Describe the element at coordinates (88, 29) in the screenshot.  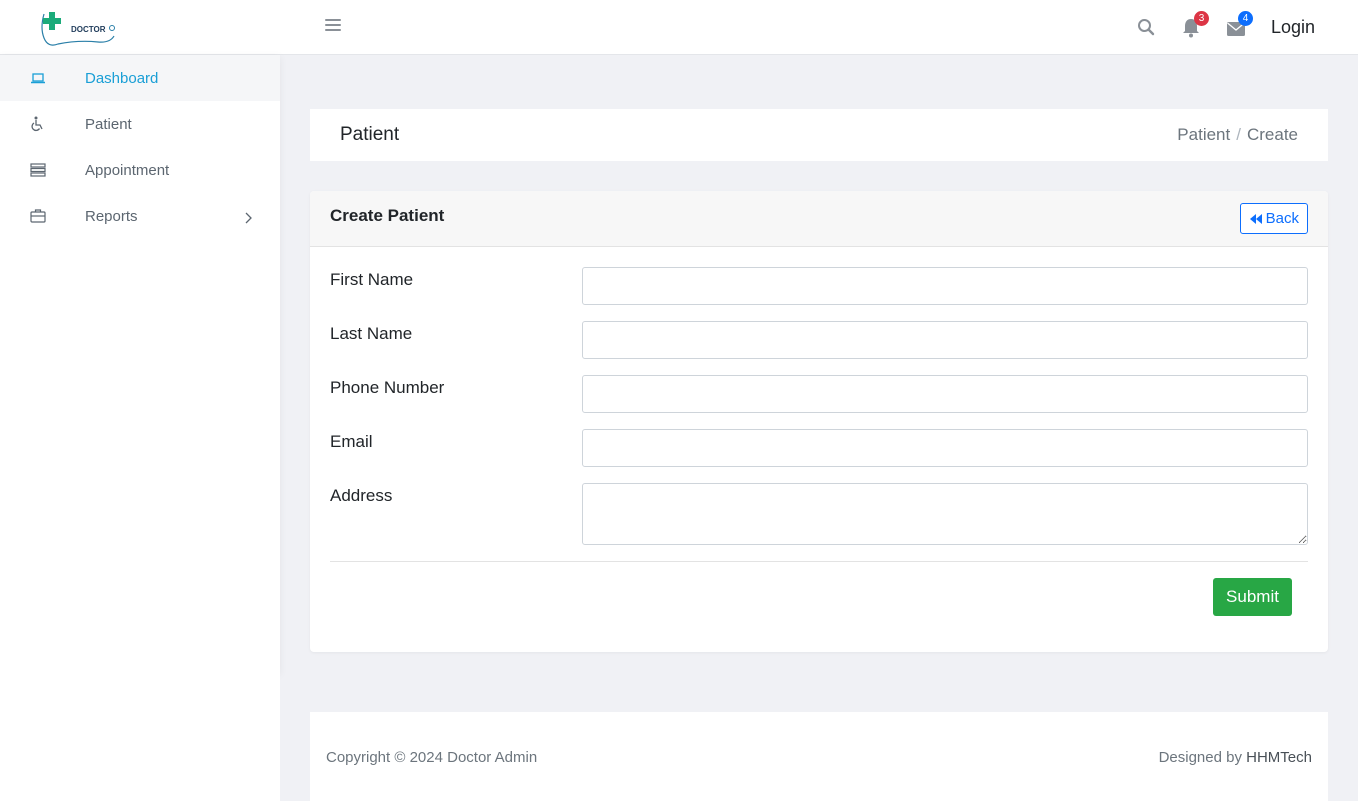
I see `logo-text: DOCTOR` at that location.